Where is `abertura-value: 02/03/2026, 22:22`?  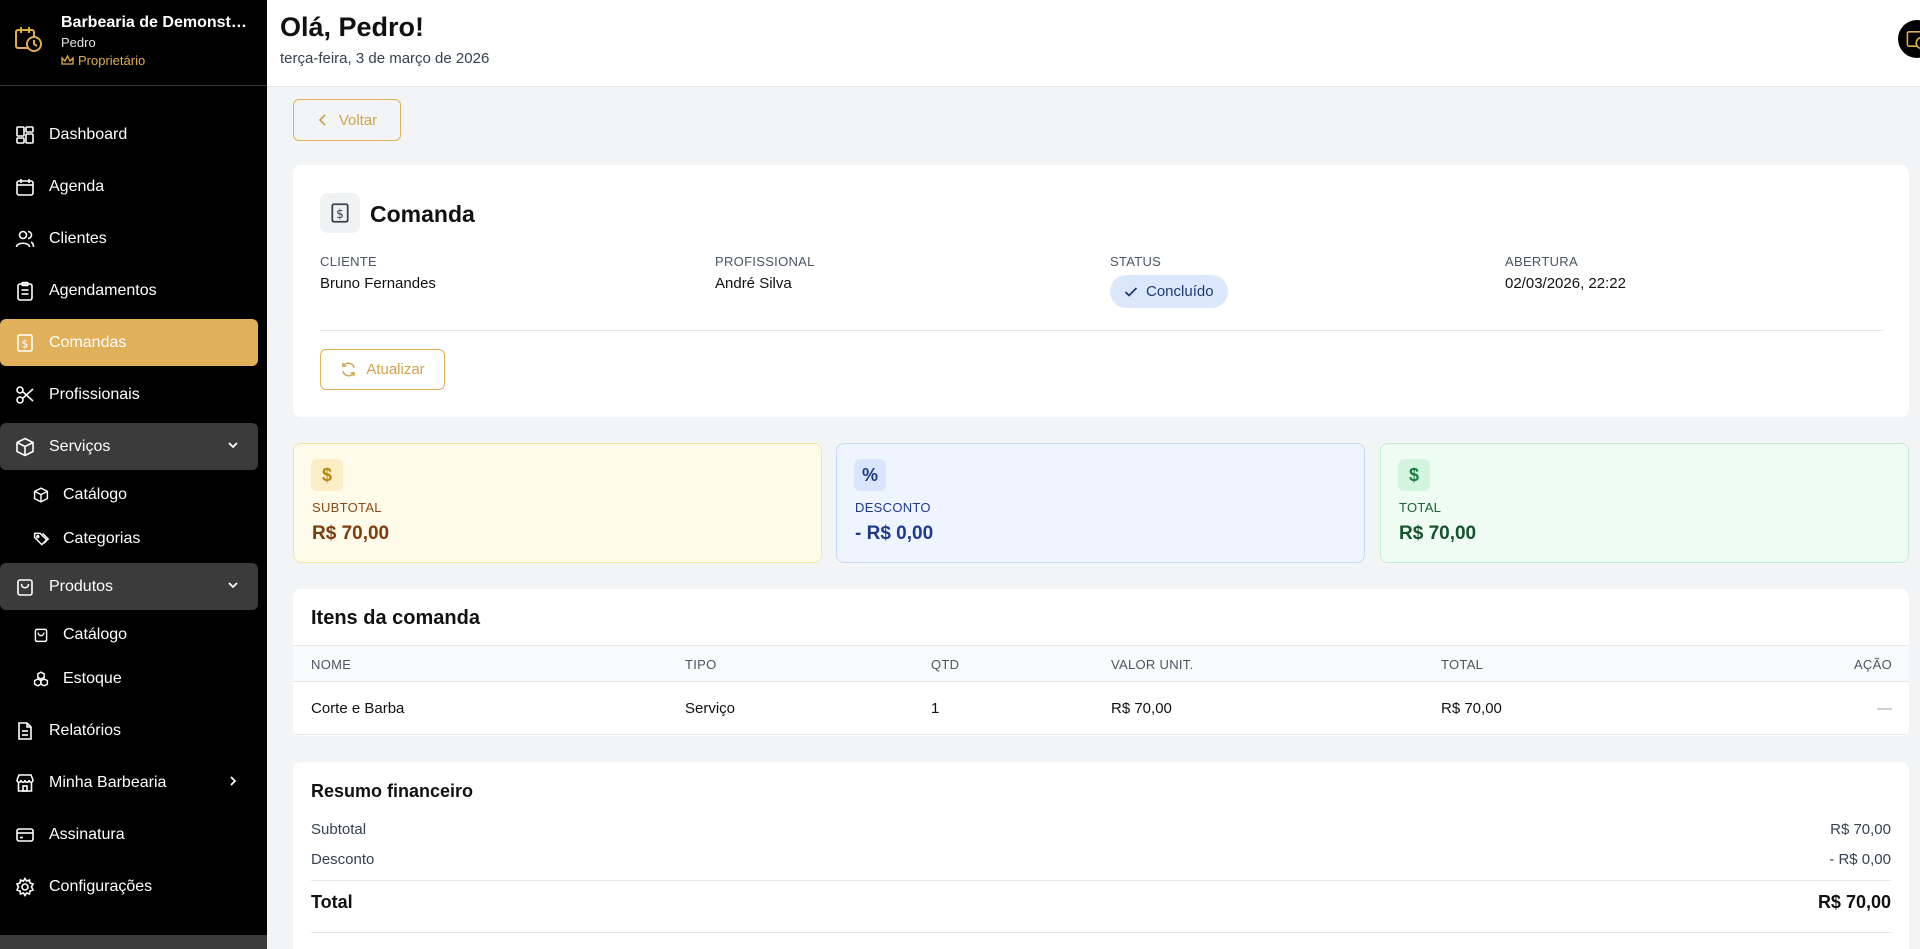
abertura-value: 02/03/2026, 22:22 is located at coordinates (1565, 283).